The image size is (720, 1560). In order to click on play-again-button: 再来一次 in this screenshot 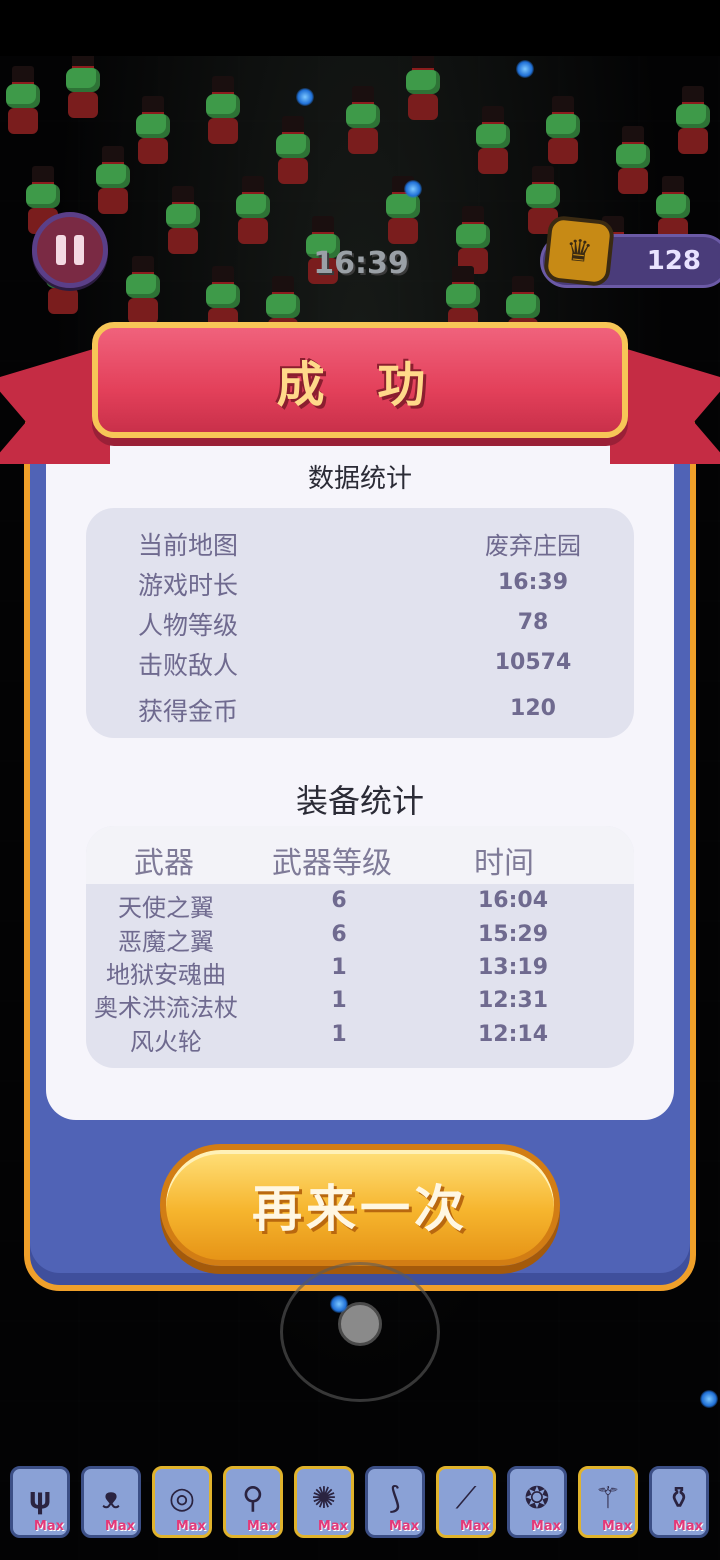, I will do `click(360, 1205)`.